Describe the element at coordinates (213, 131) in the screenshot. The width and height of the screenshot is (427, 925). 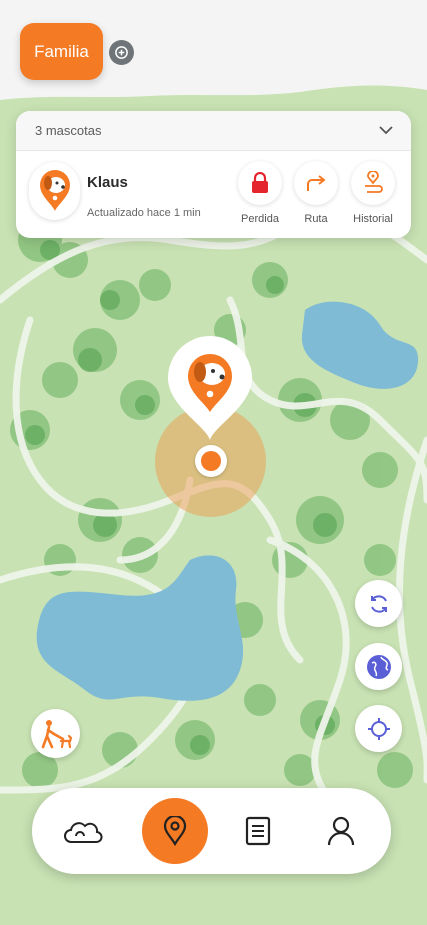
I see `pet-count-header: 3 mascotas` at that location.